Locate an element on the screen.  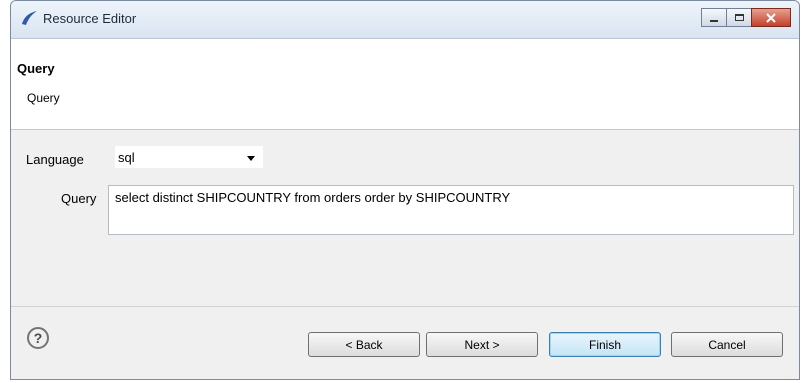
window-title: Resource Editor is located at coordinates (90, 18).